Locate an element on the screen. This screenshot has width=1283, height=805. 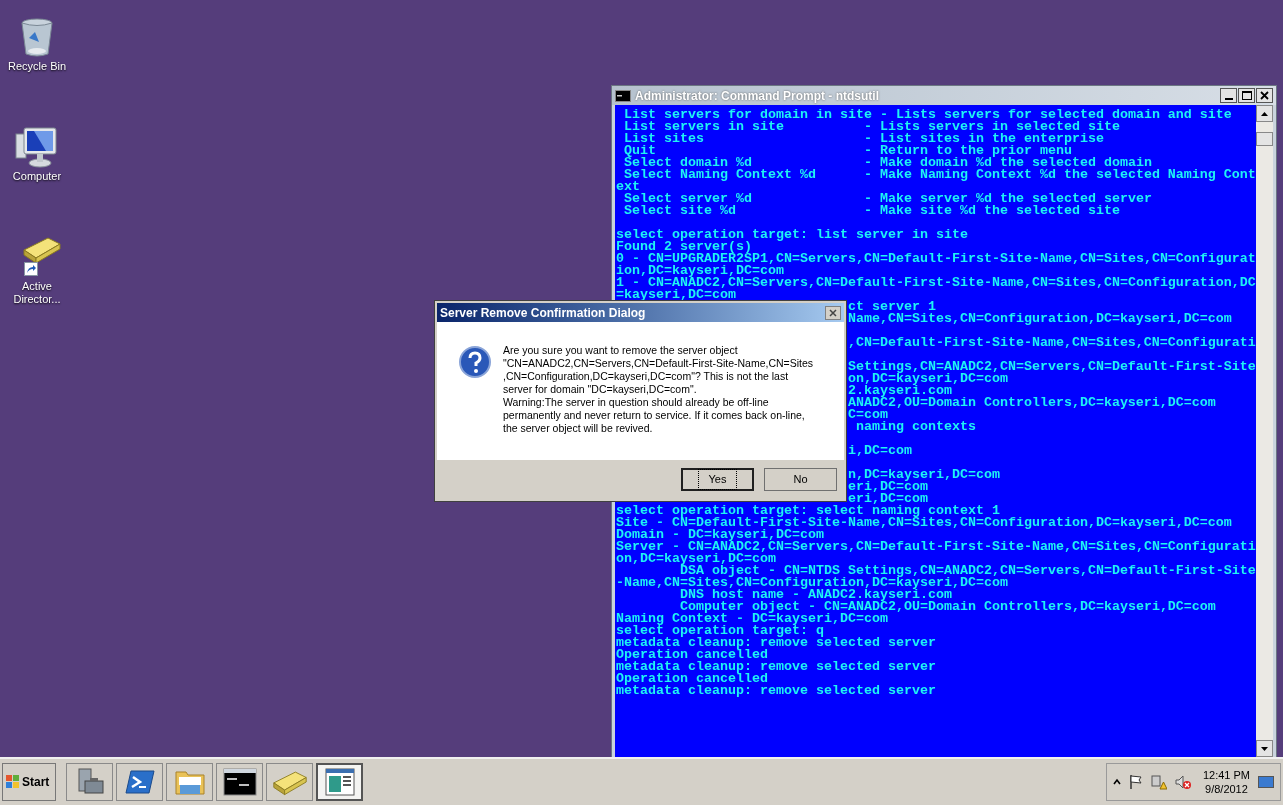
console-line: i,DC=com is located at coordinates (879, 451).